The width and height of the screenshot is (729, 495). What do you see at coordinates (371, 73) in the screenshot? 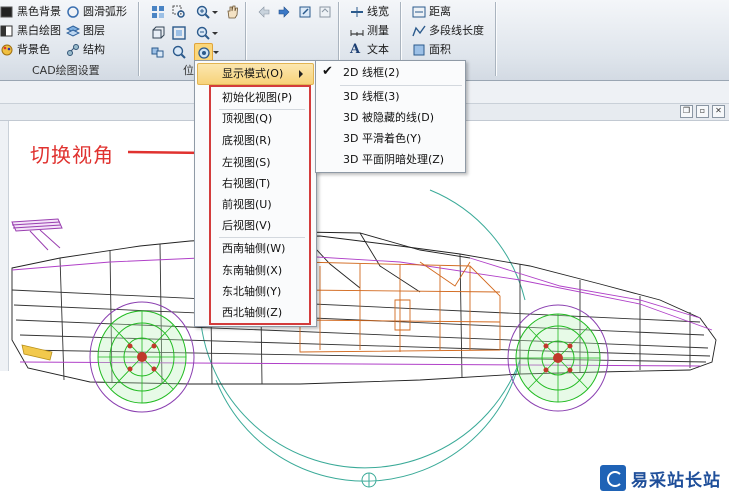
I see `submenu-item-2d-wireframe: 2D 线框(2)` at bounding box center [371, 73].